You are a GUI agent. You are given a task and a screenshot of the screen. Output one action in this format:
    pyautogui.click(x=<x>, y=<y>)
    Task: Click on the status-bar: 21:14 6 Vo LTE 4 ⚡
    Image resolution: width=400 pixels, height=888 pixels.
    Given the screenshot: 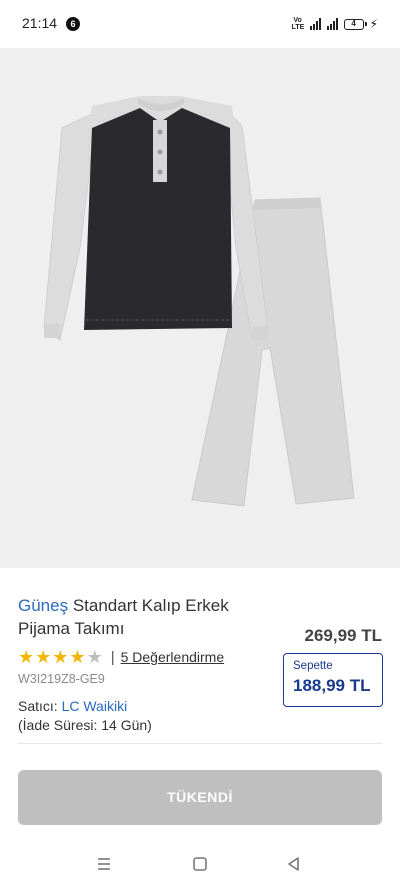 What is the action you would take?
    pyautogui.click(x=200, y=24)
    